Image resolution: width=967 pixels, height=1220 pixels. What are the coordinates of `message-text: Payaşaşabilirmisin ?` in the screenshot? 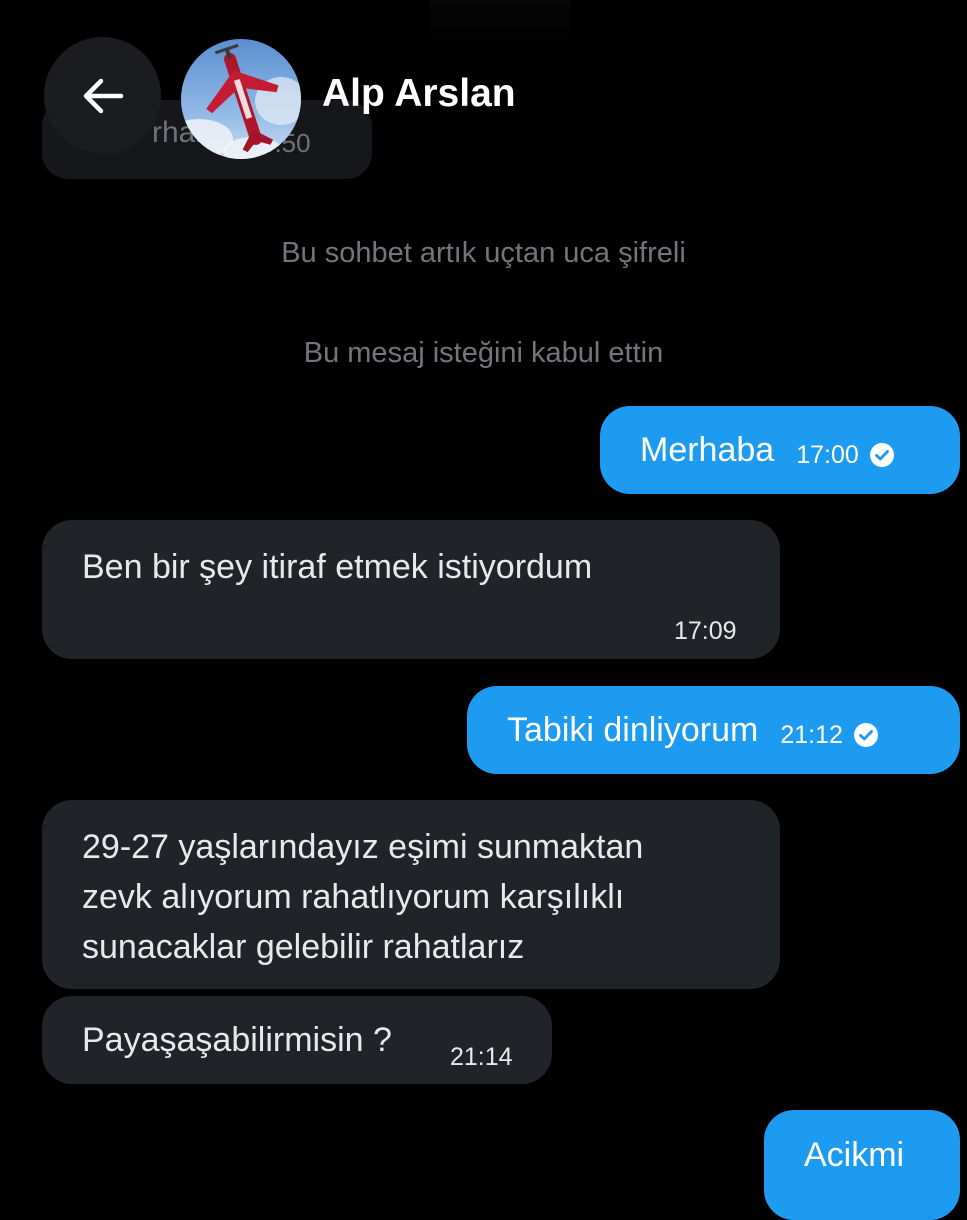 It's located at (237, 1040).